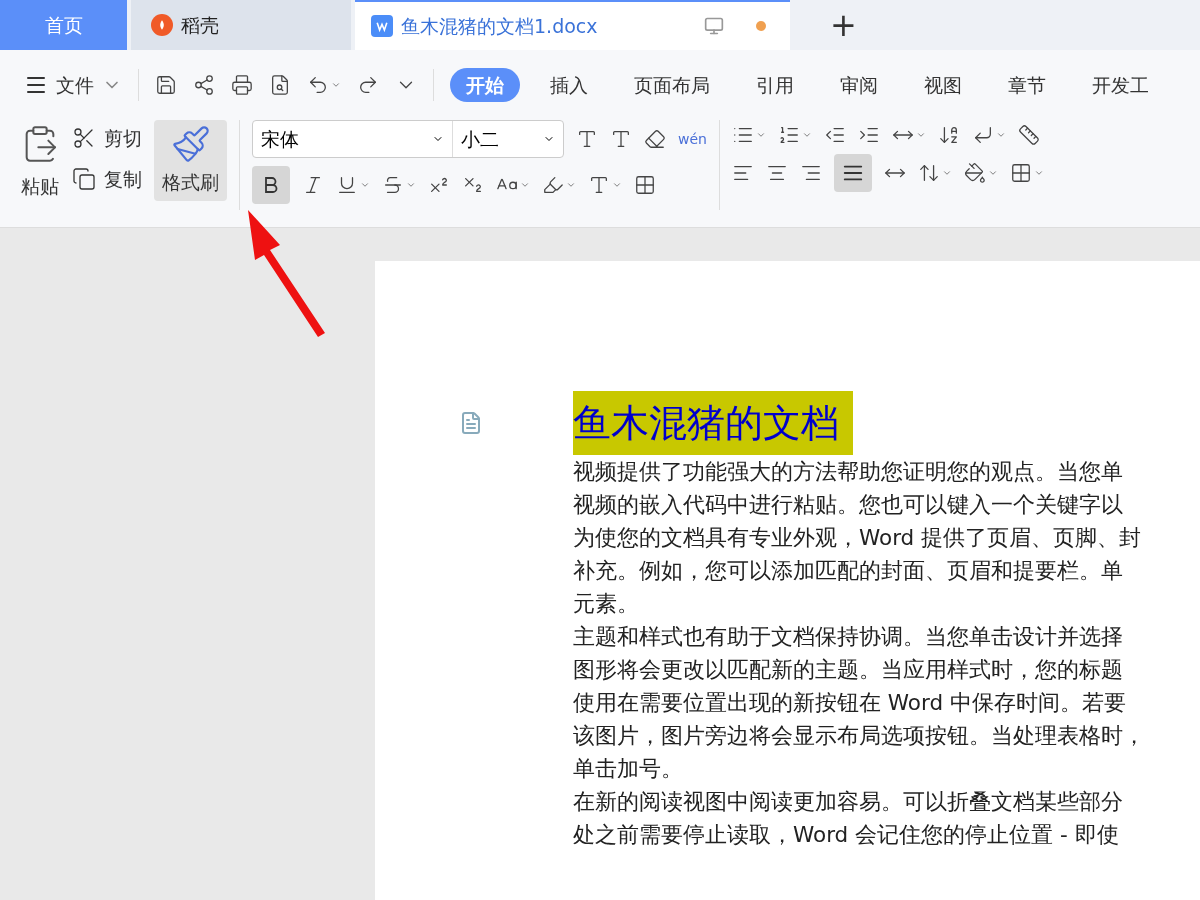 This screenshot has height=900, width=1200. Describe the element at coordinates (848, 637) in the screenshot. I see `paragraph-line: 主题和样式也有助于文档保持协调。当您单击设计并选择` at that location.